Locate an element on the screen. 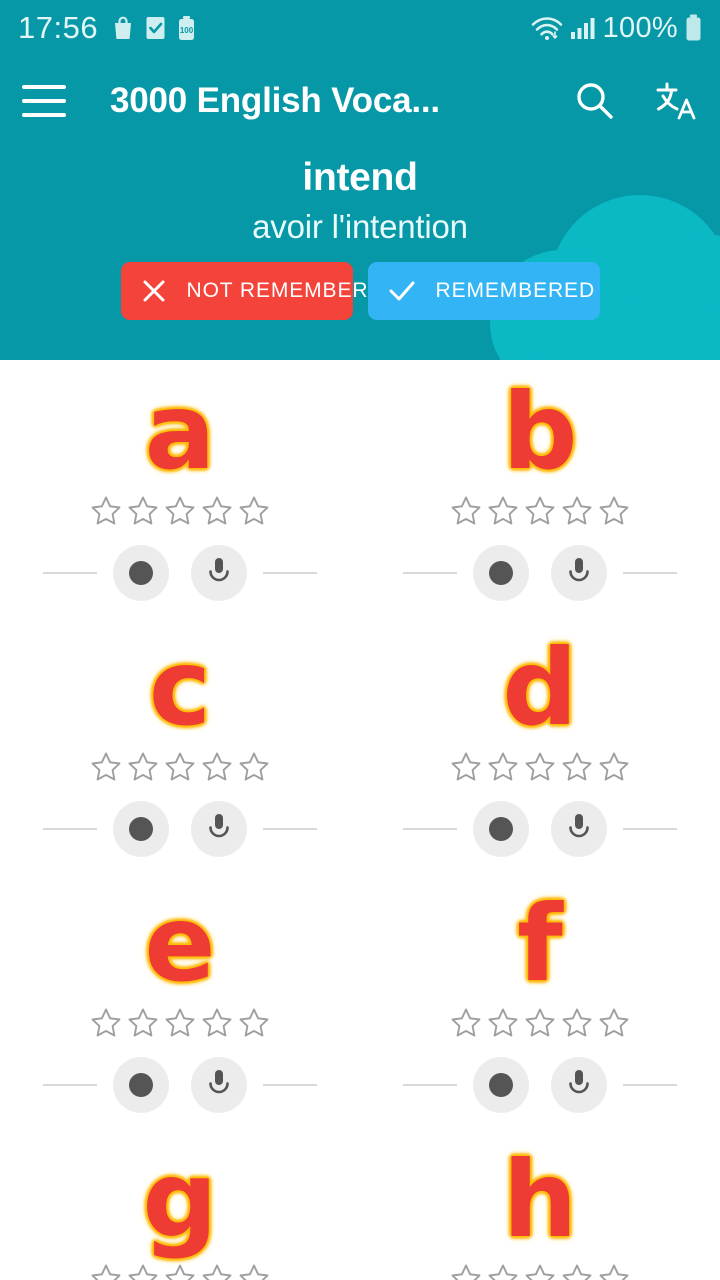 This screenshot has height=1280, width=720. letter-glyph: d is located at coordinates (540, 688).